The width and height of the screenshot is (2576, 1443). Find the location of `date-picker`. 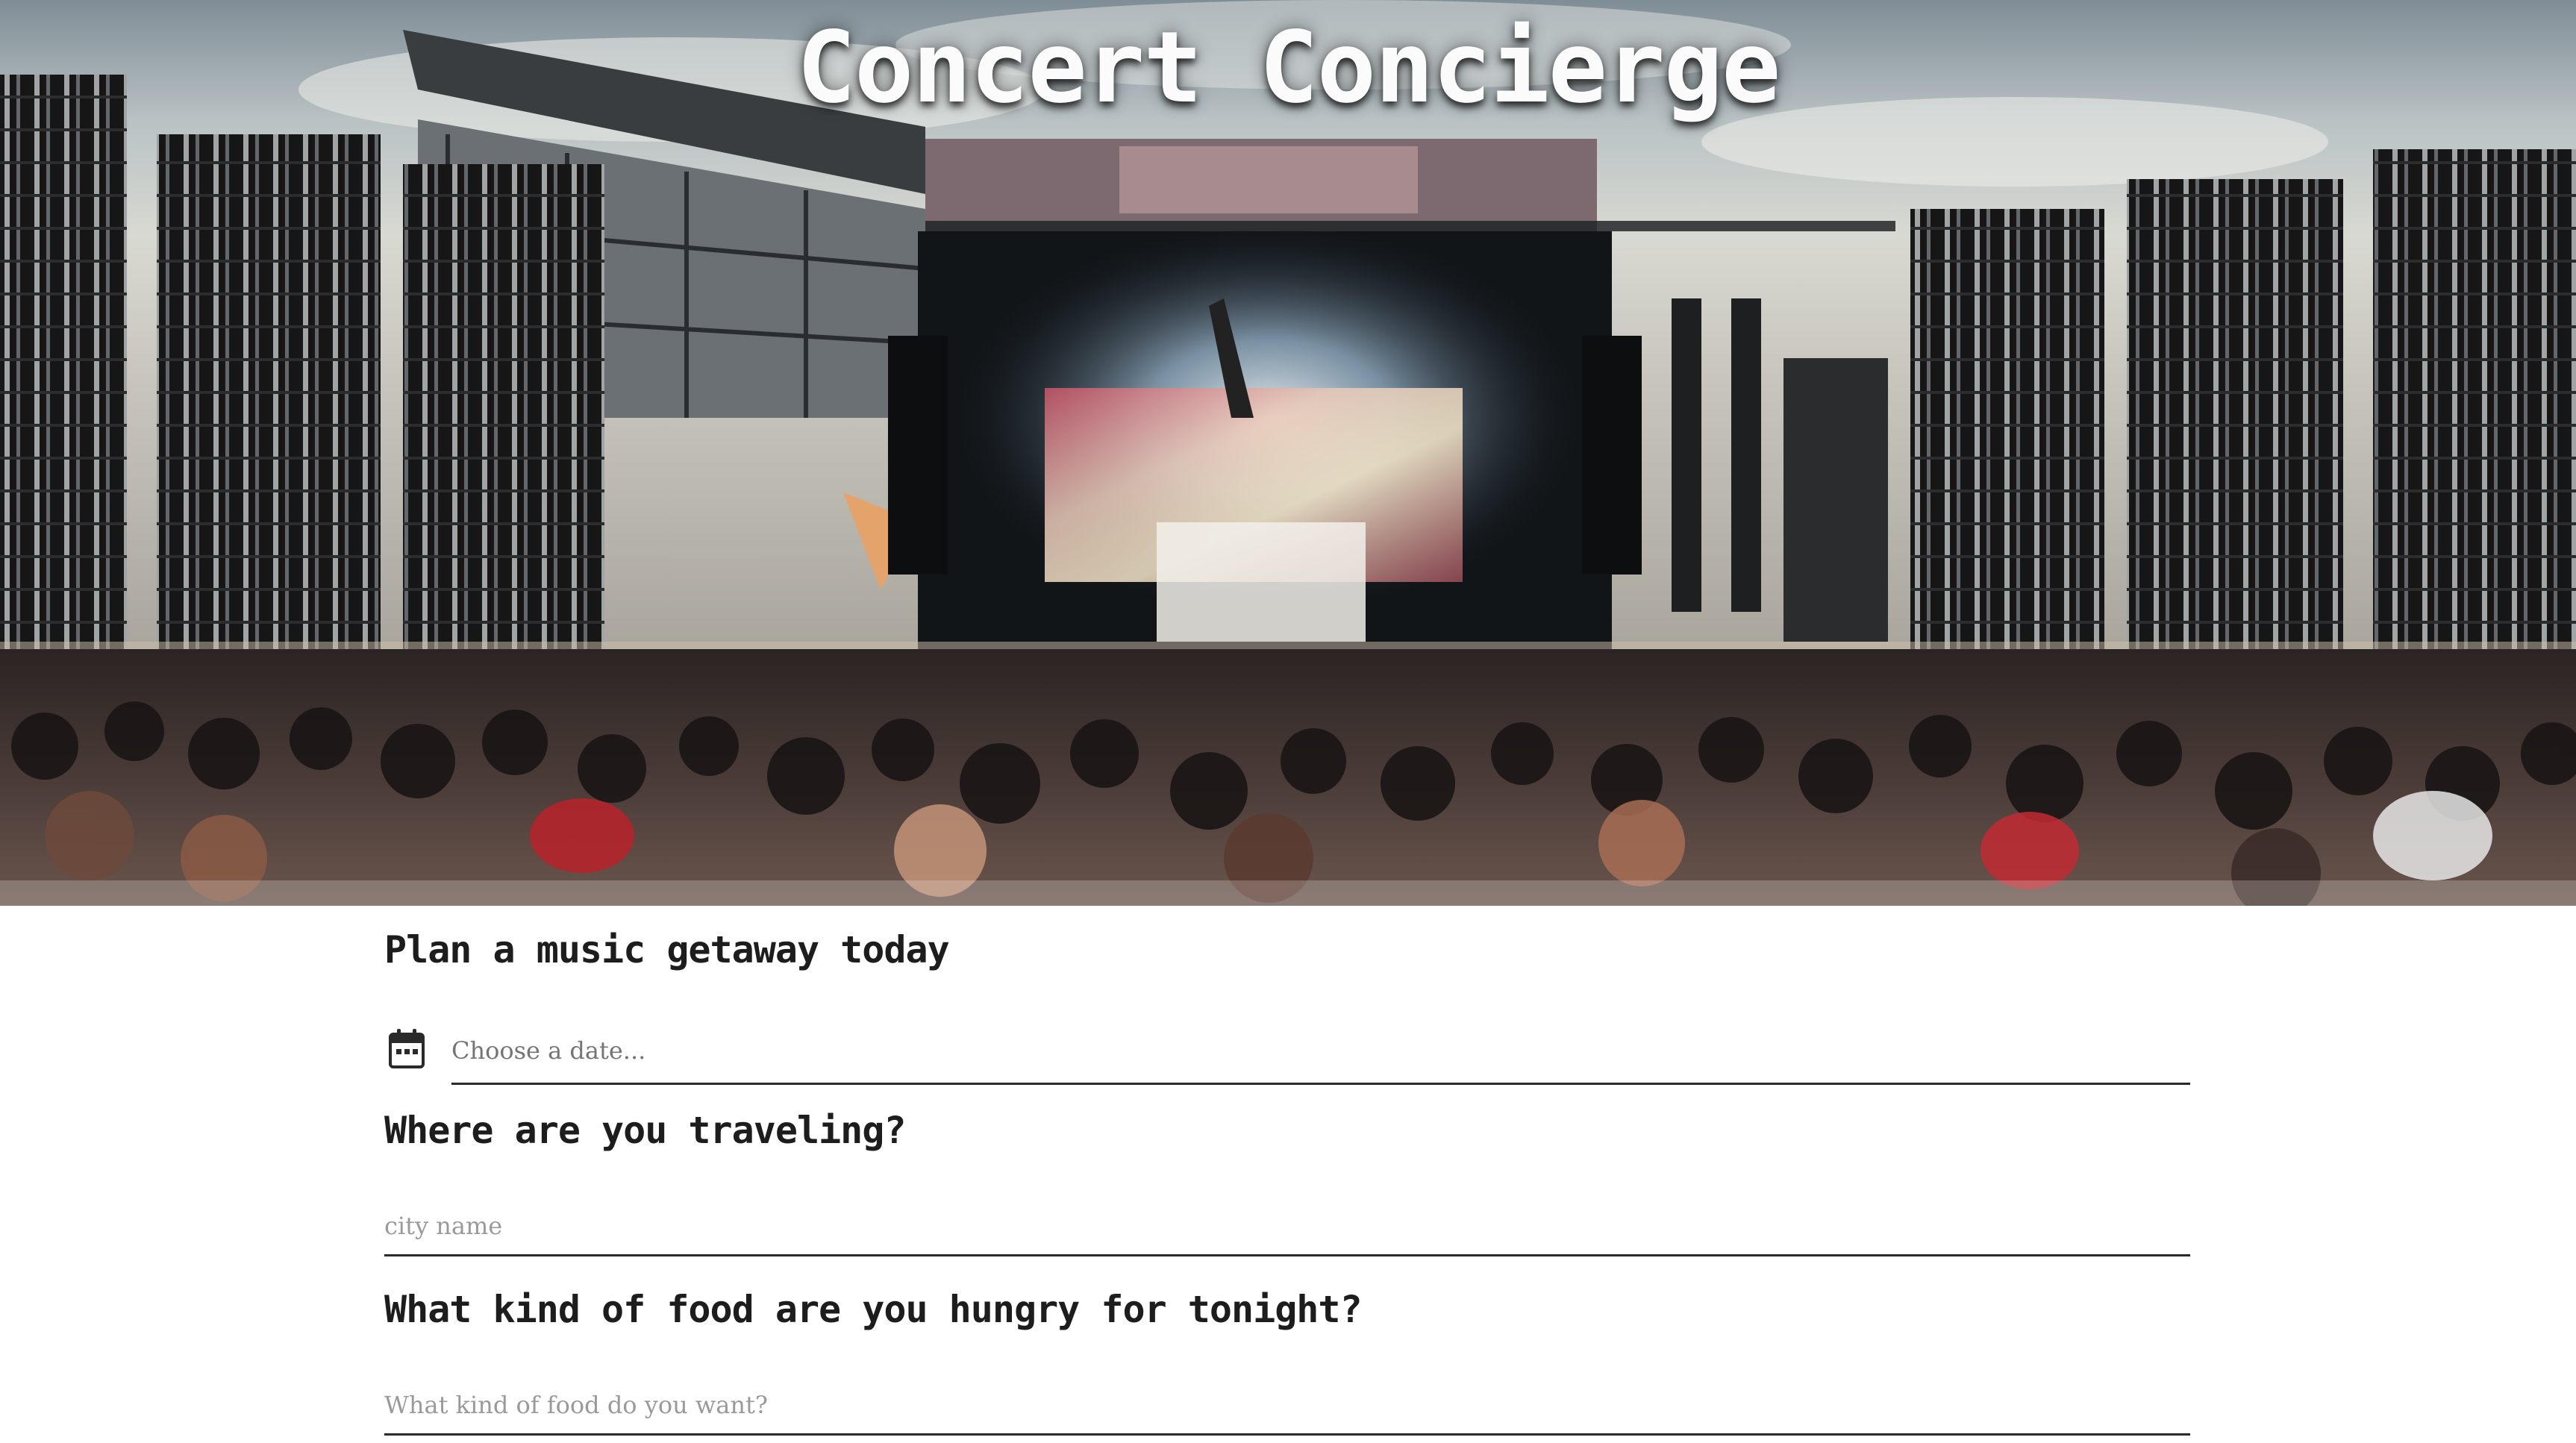

date-picker is located at coordinates (1287, 1051).